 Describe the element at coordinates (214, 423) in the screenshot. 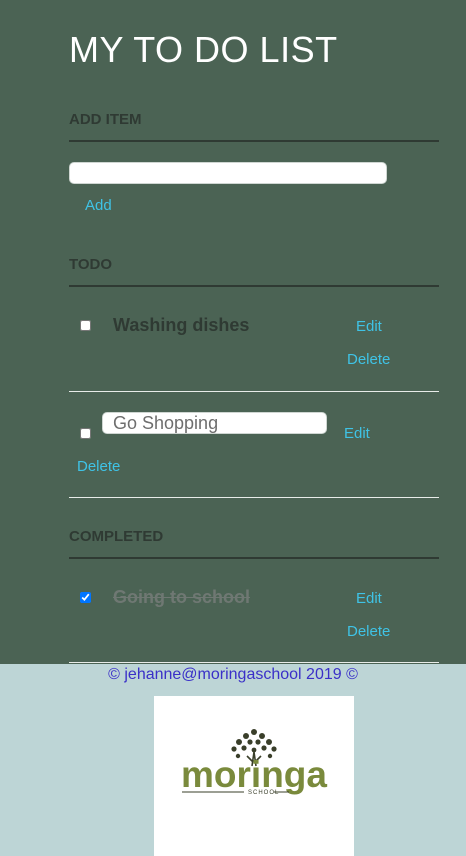

I see `todo-item-edit-input` at that location.